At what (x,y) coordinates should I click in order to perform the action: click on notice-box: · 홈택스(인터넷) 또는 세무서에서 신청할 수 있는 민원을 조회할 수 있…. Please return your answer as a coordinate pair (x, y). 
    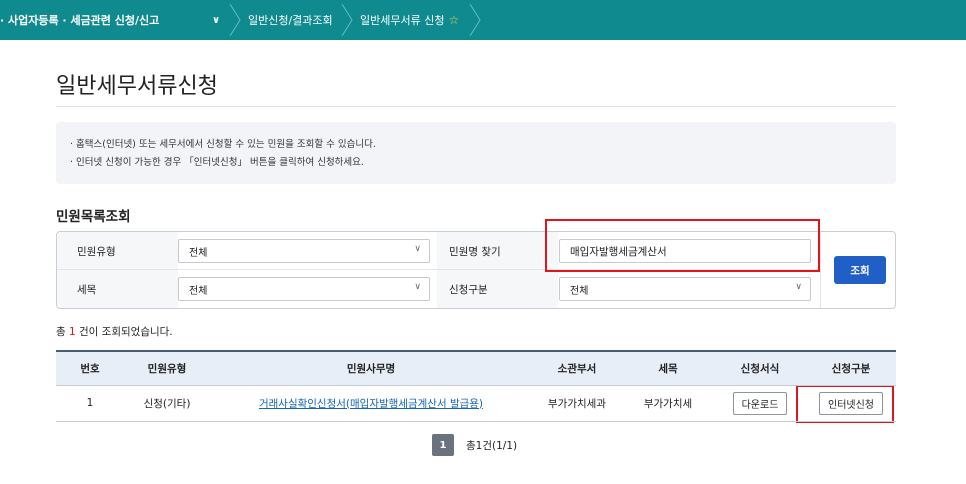
    Looking at the image, I should click on (476, 153).